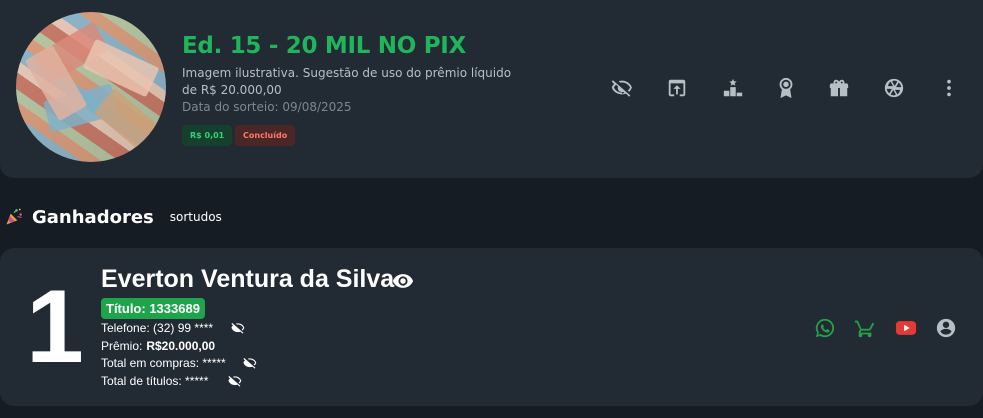  What do you see at coordinates (248, 279) in the screenshot?
I see `winner-name: Everton Ventura da Silva` at bounding box center [248, 279].